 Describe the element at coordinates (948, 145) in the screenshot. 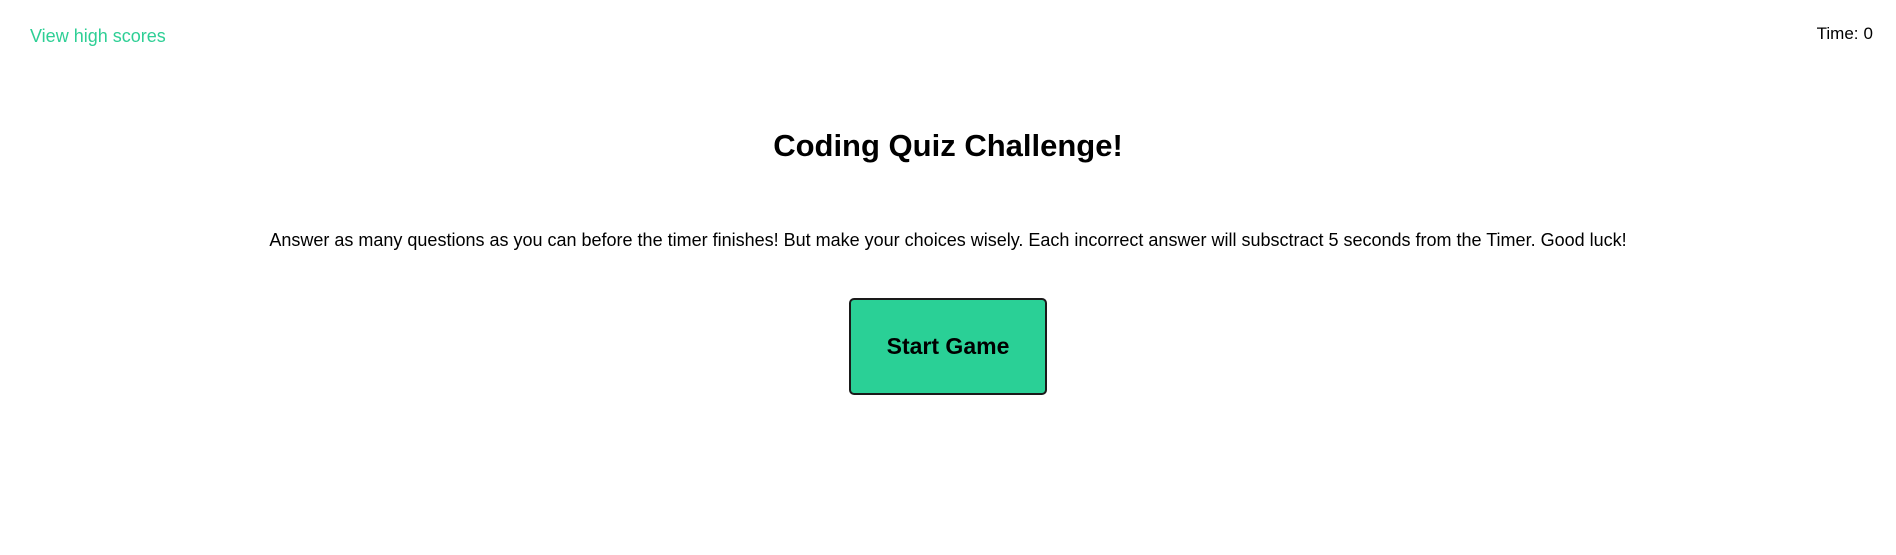

I see `page-title: Coding Quiz Challenge!` at that location.